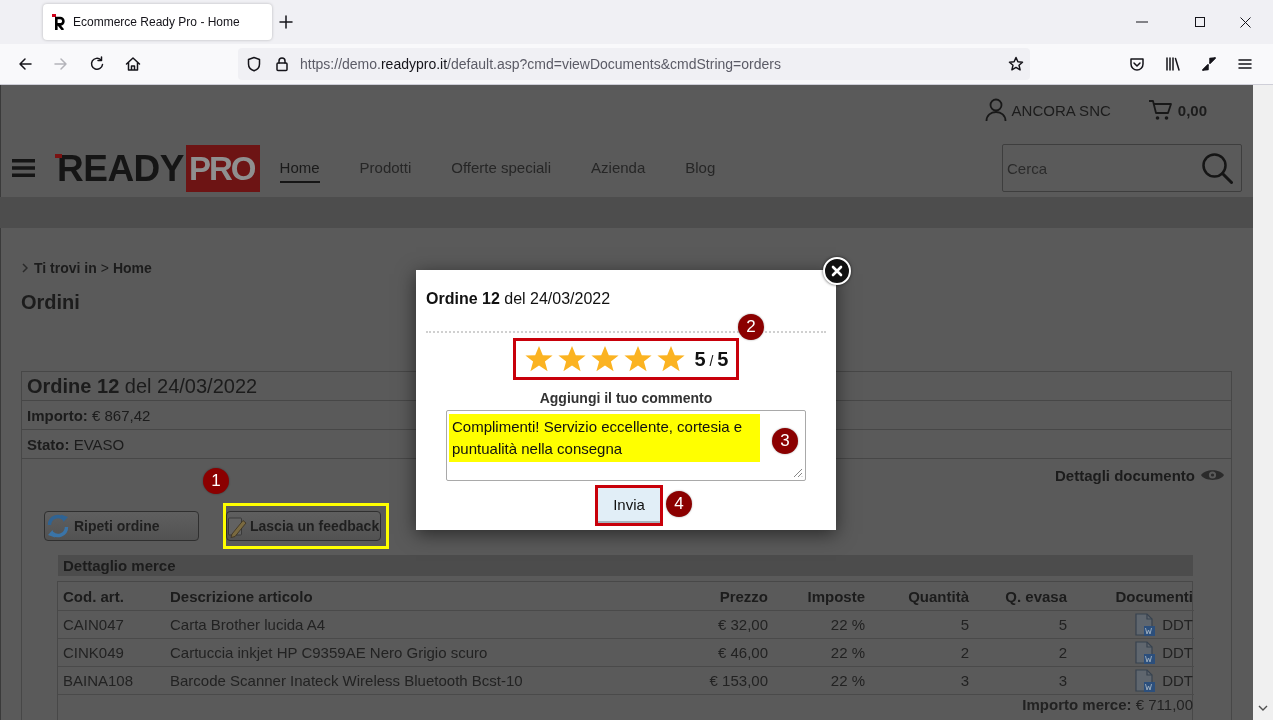  Describe the element at coordinates (433, 680) in the screenshot. I see `table-cell: Barcode Scanner Inateck Wireless Bluetooth Bcst-10` at that location.